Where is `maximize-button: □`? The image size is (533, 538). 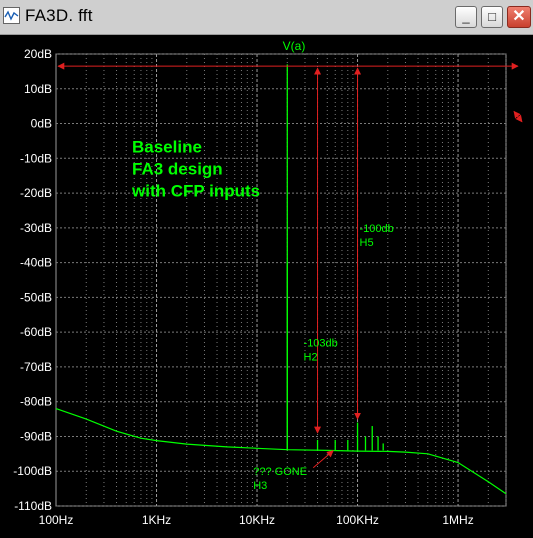
maximize-button: □ is located at coordinates (492, 17).